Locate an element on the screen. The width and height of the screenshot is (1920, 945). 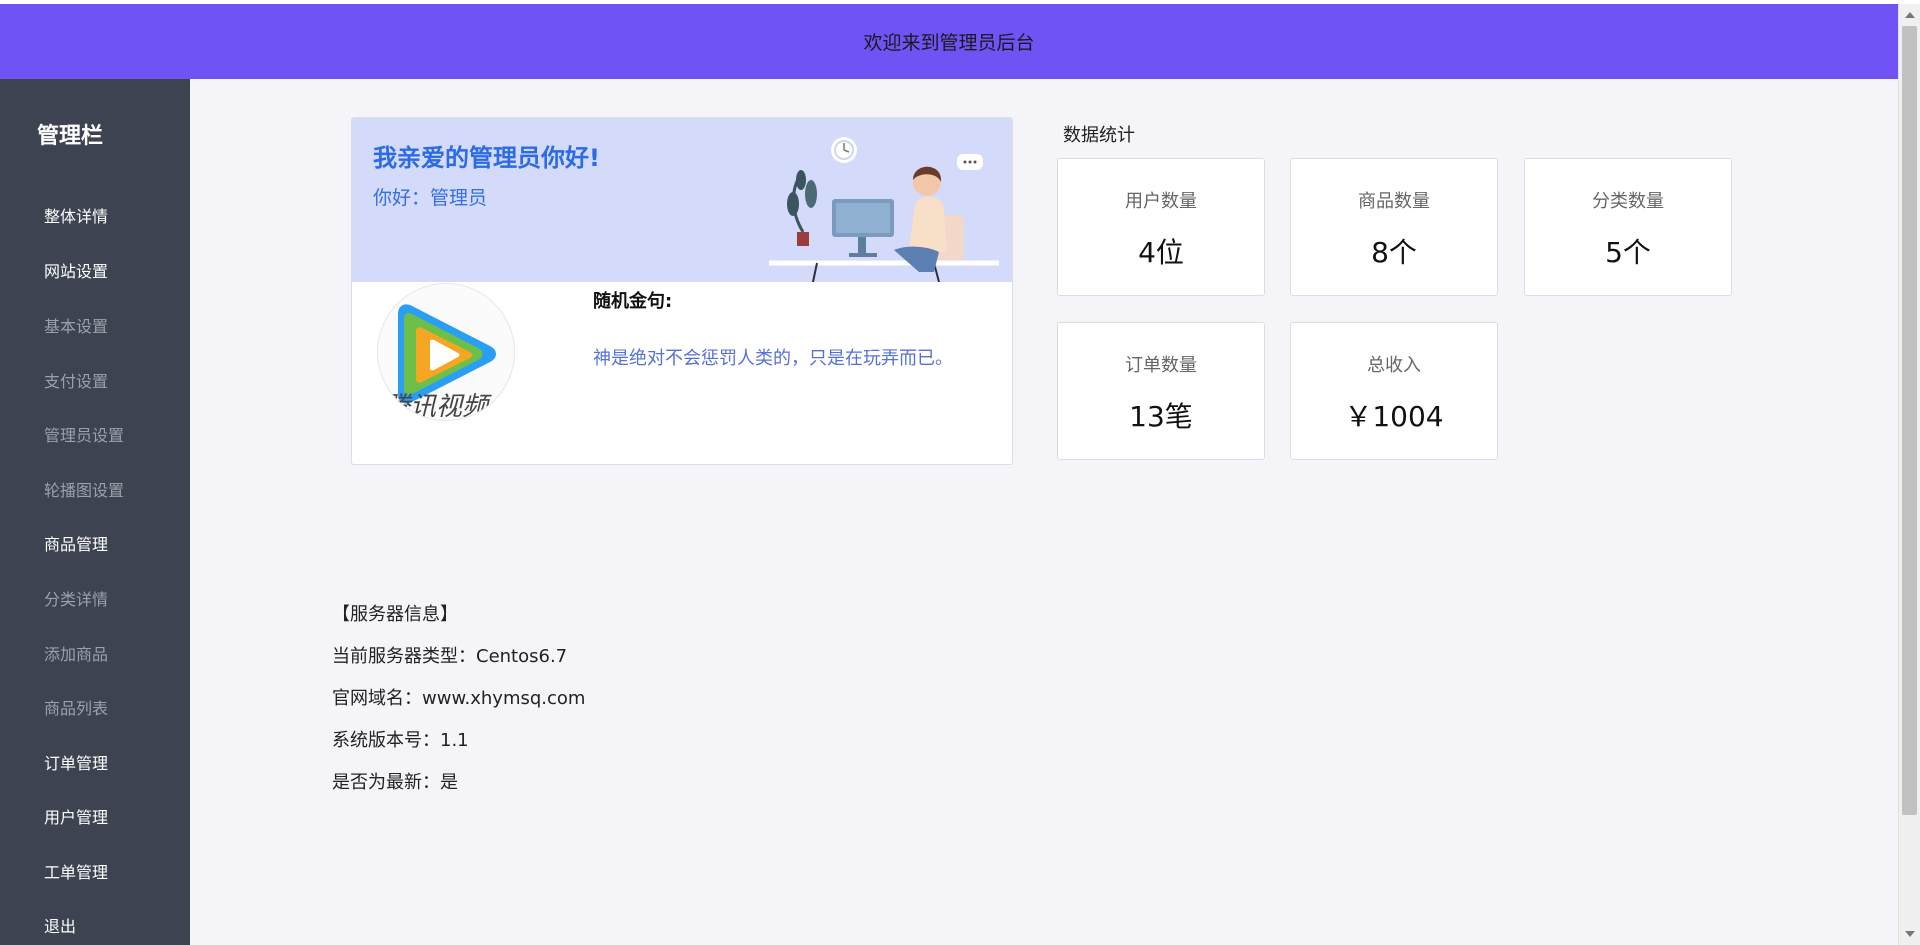
stat-label: 分类数量 is located at coordinates (1628, 201).